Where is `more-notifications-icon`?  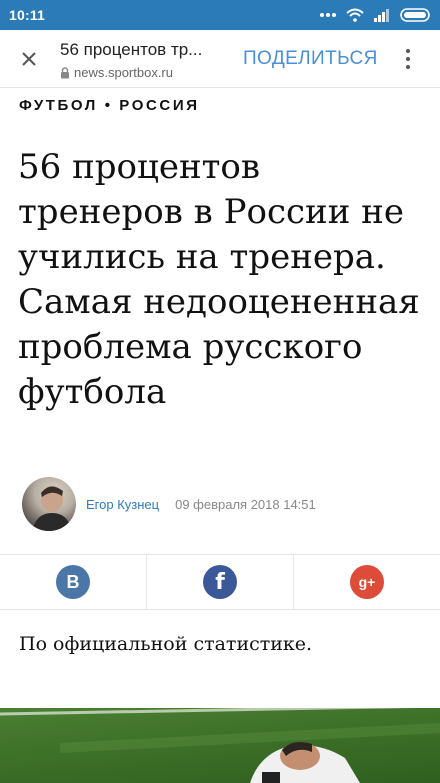
more-notifications-icon is located at coordinates (328, 15).